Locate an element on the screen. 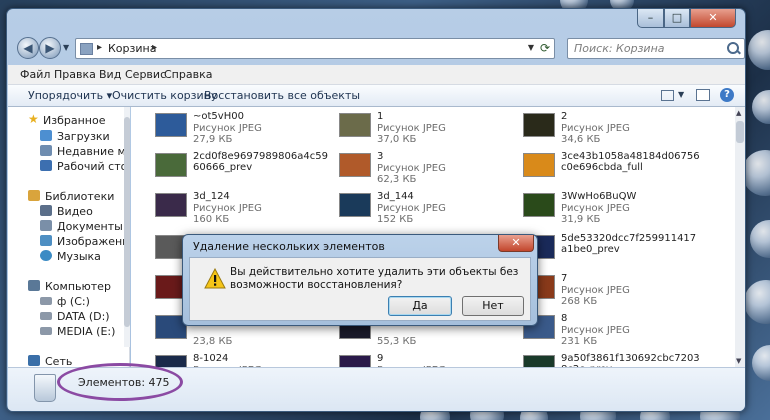 This screenshot has height=420, width=770. file-item: 2 Рисунок JPEG 34,6 КБ is located at coordinates (613, 131).